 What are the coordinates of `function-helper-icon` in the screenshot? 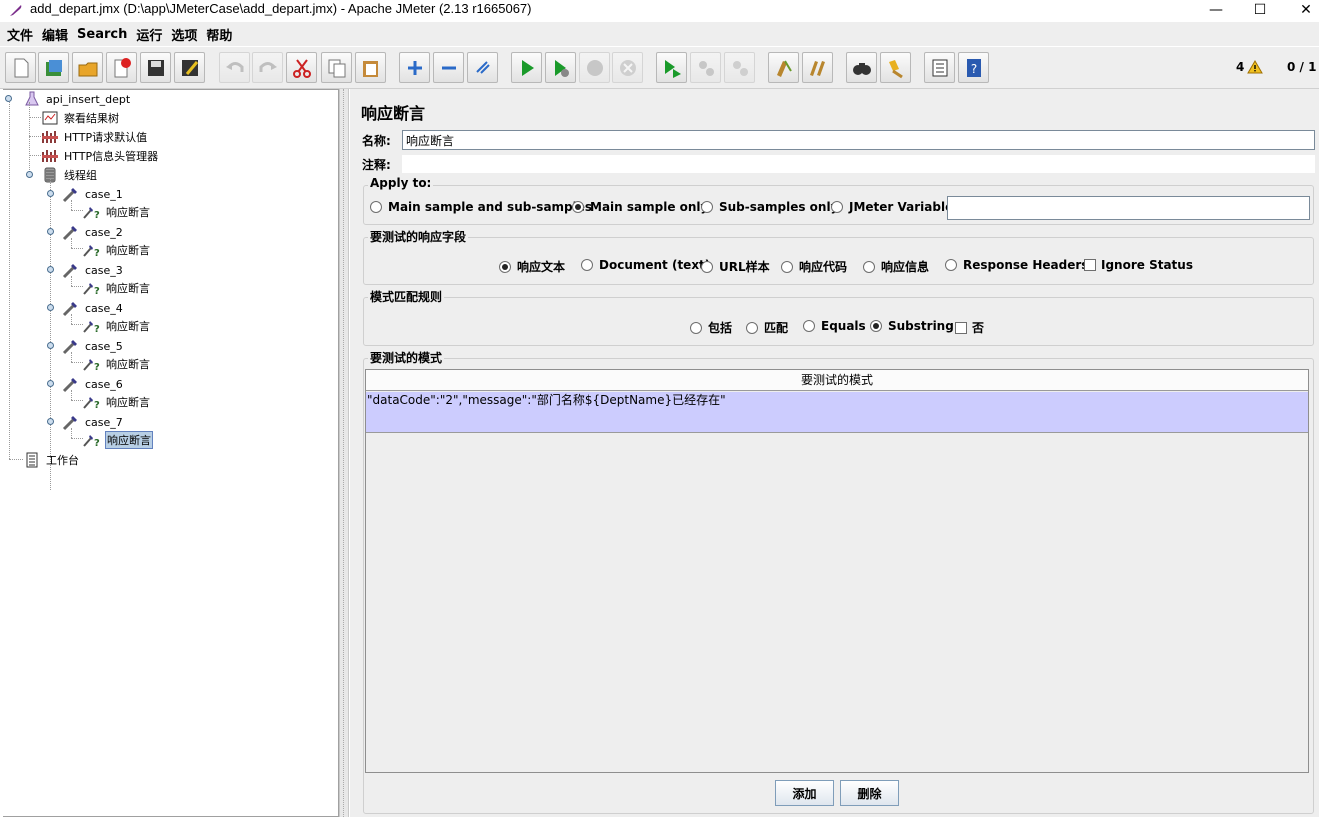 It's located at (939, 67).